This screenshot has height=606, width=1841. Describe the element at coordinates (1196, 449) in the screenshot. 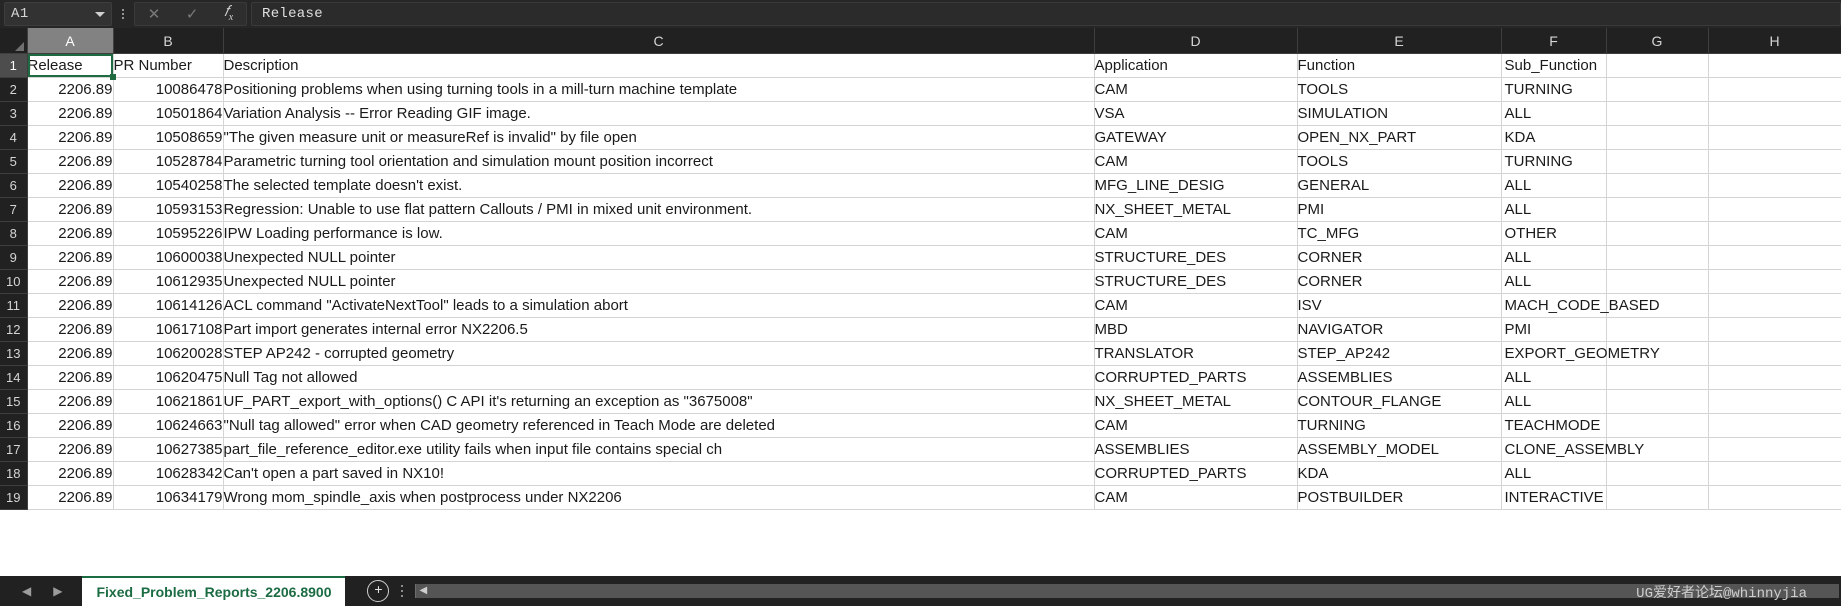

I see `cell-d17: ASSEMBLIES` at that location.